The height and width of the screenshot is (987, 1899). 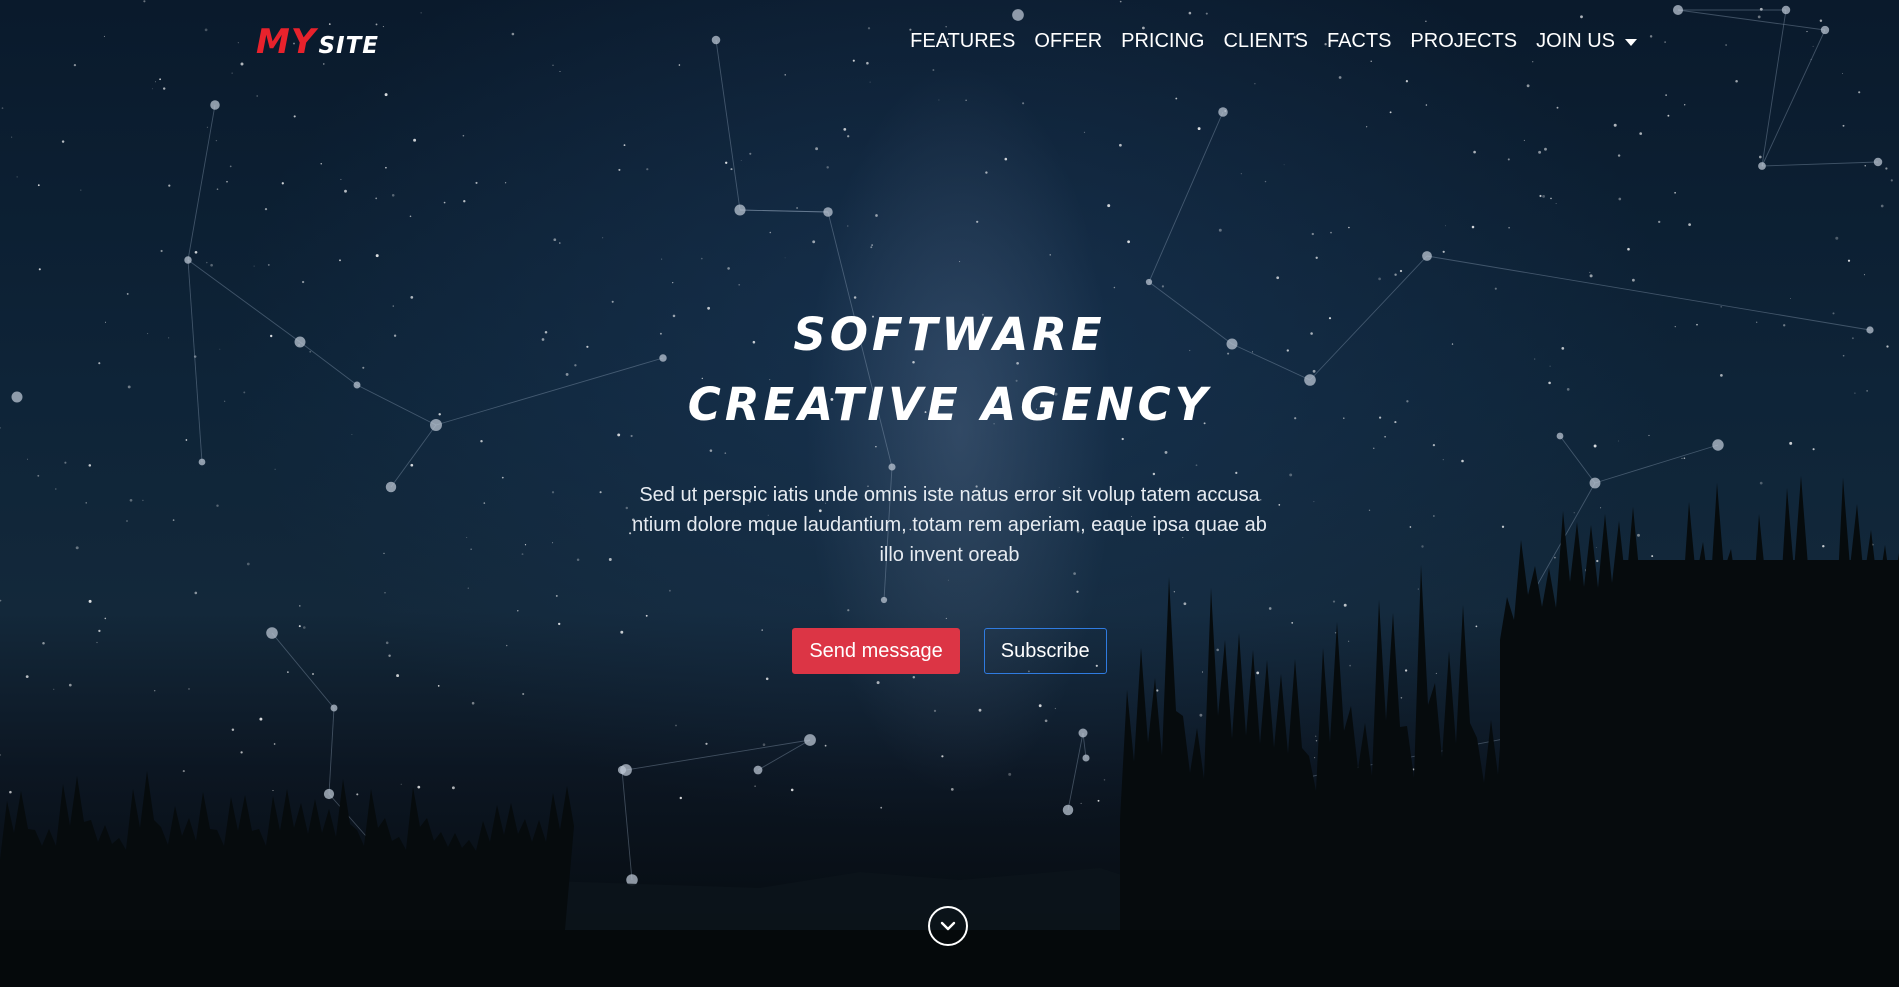 I want to click on nav-dropdown-join-us: JOIN US, so click(x=1586, y=41).